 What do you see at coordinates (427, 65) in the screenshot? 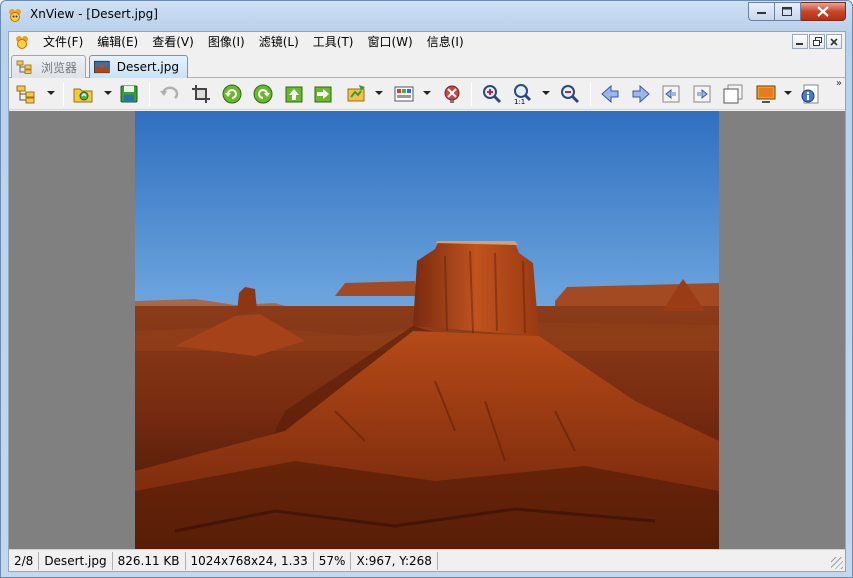
I see `tab-bar: 浏览器 Desert.jpg` at bounding box center [427, 65].